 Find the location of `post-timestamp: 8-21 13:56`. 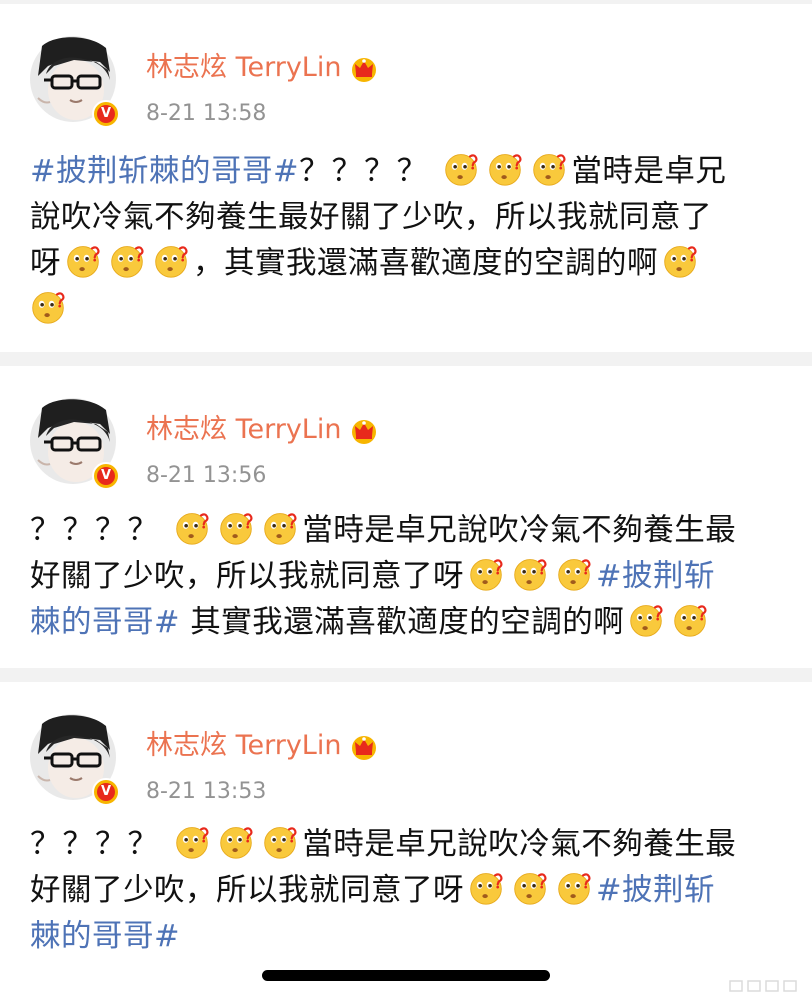

post-timestamp: 8-21 13:56 is located at coordinates (206, 475).